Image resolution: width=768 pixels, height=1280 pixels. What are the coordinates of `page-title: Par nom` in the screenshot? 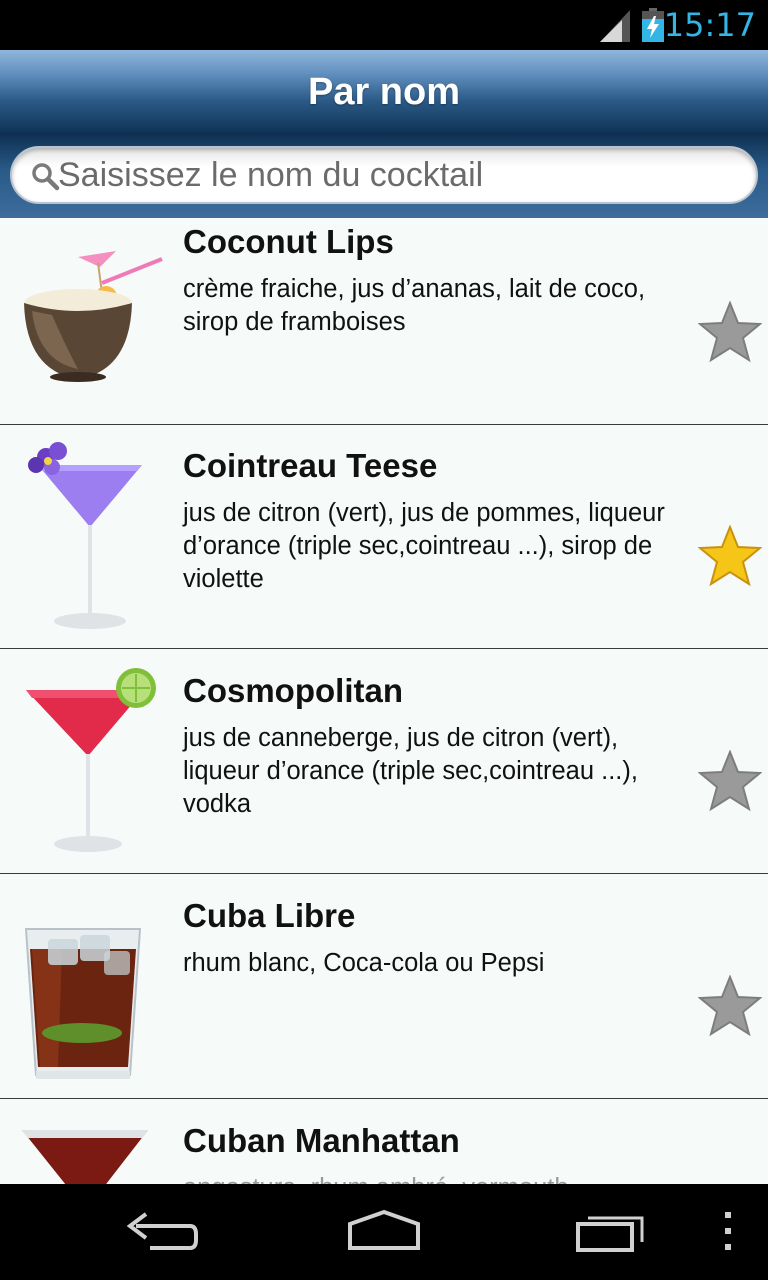 It's located at (384, 92).